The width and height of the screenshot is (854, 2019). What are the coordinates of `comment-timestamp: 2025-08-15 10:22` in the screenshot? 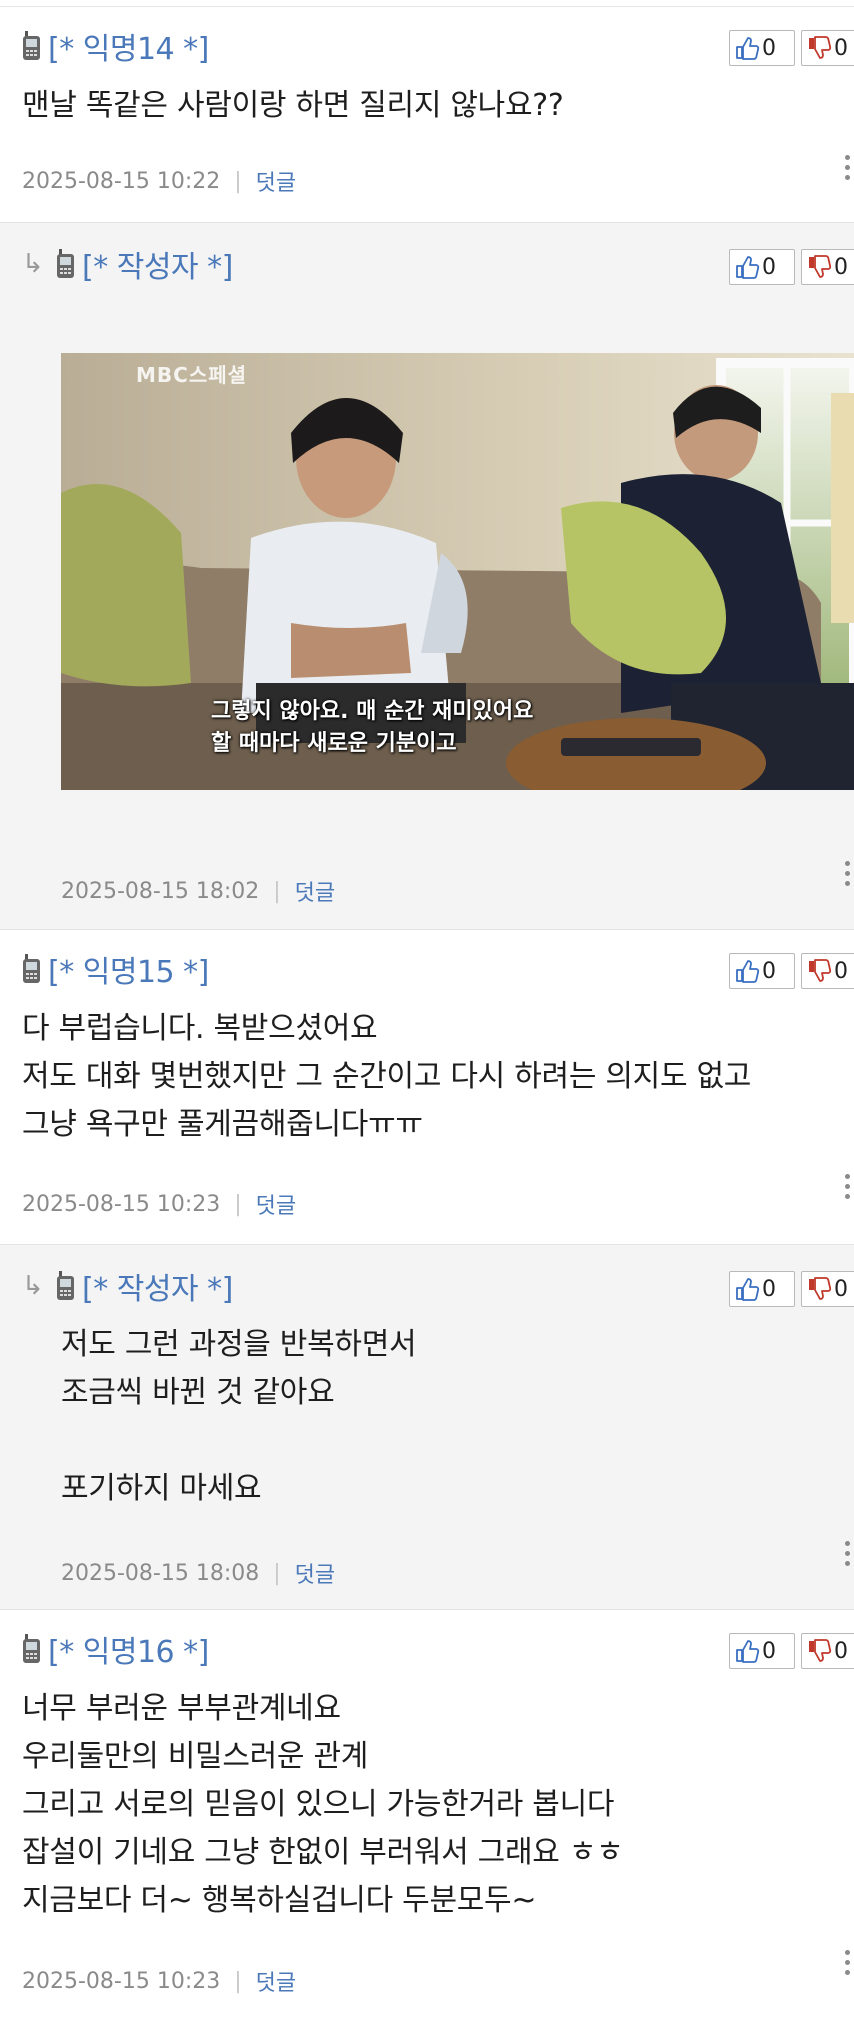 It's located at (121, 181).